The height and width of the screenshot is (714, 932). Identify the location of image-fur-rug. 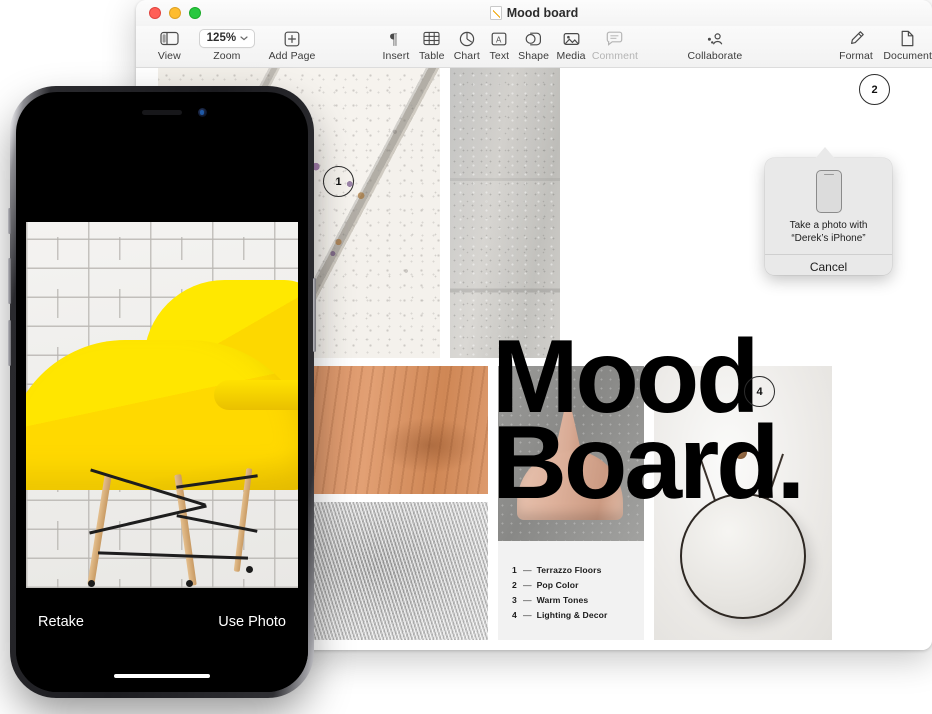
(397, 571).